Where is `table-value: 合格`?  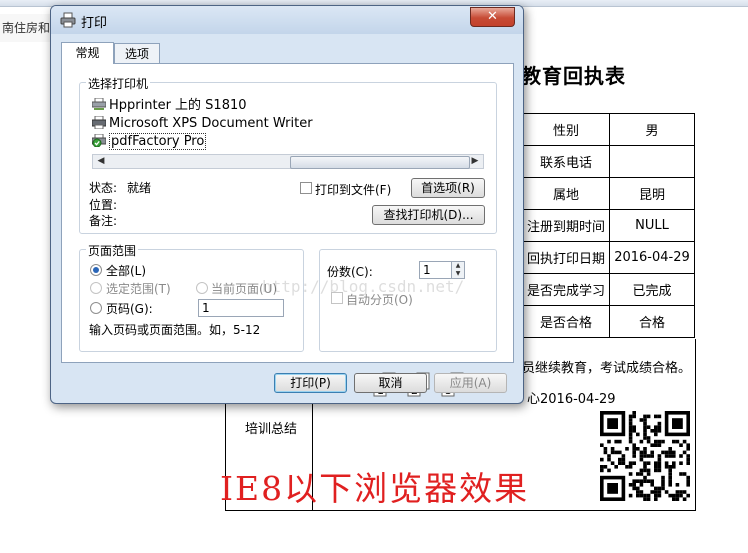 table-value: 合格 is located at coordinates (652, 321).